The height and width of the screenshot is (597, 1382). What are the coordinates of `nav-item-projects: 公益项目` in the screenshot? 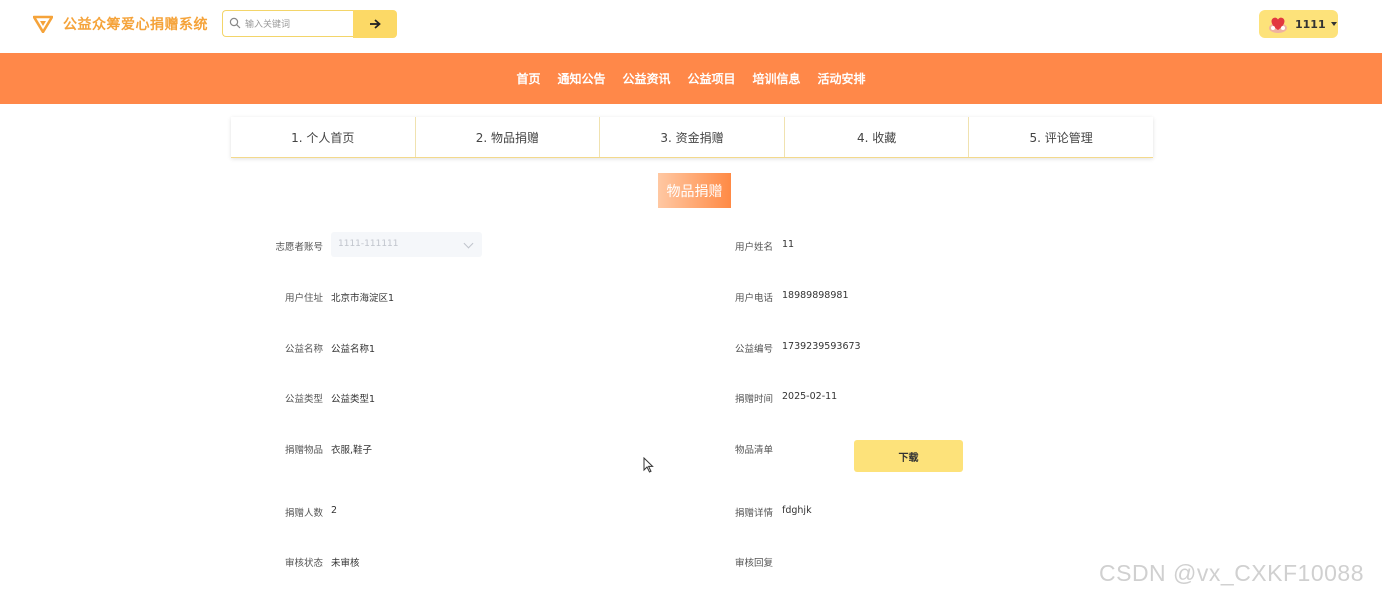 It's located at (712, 78).